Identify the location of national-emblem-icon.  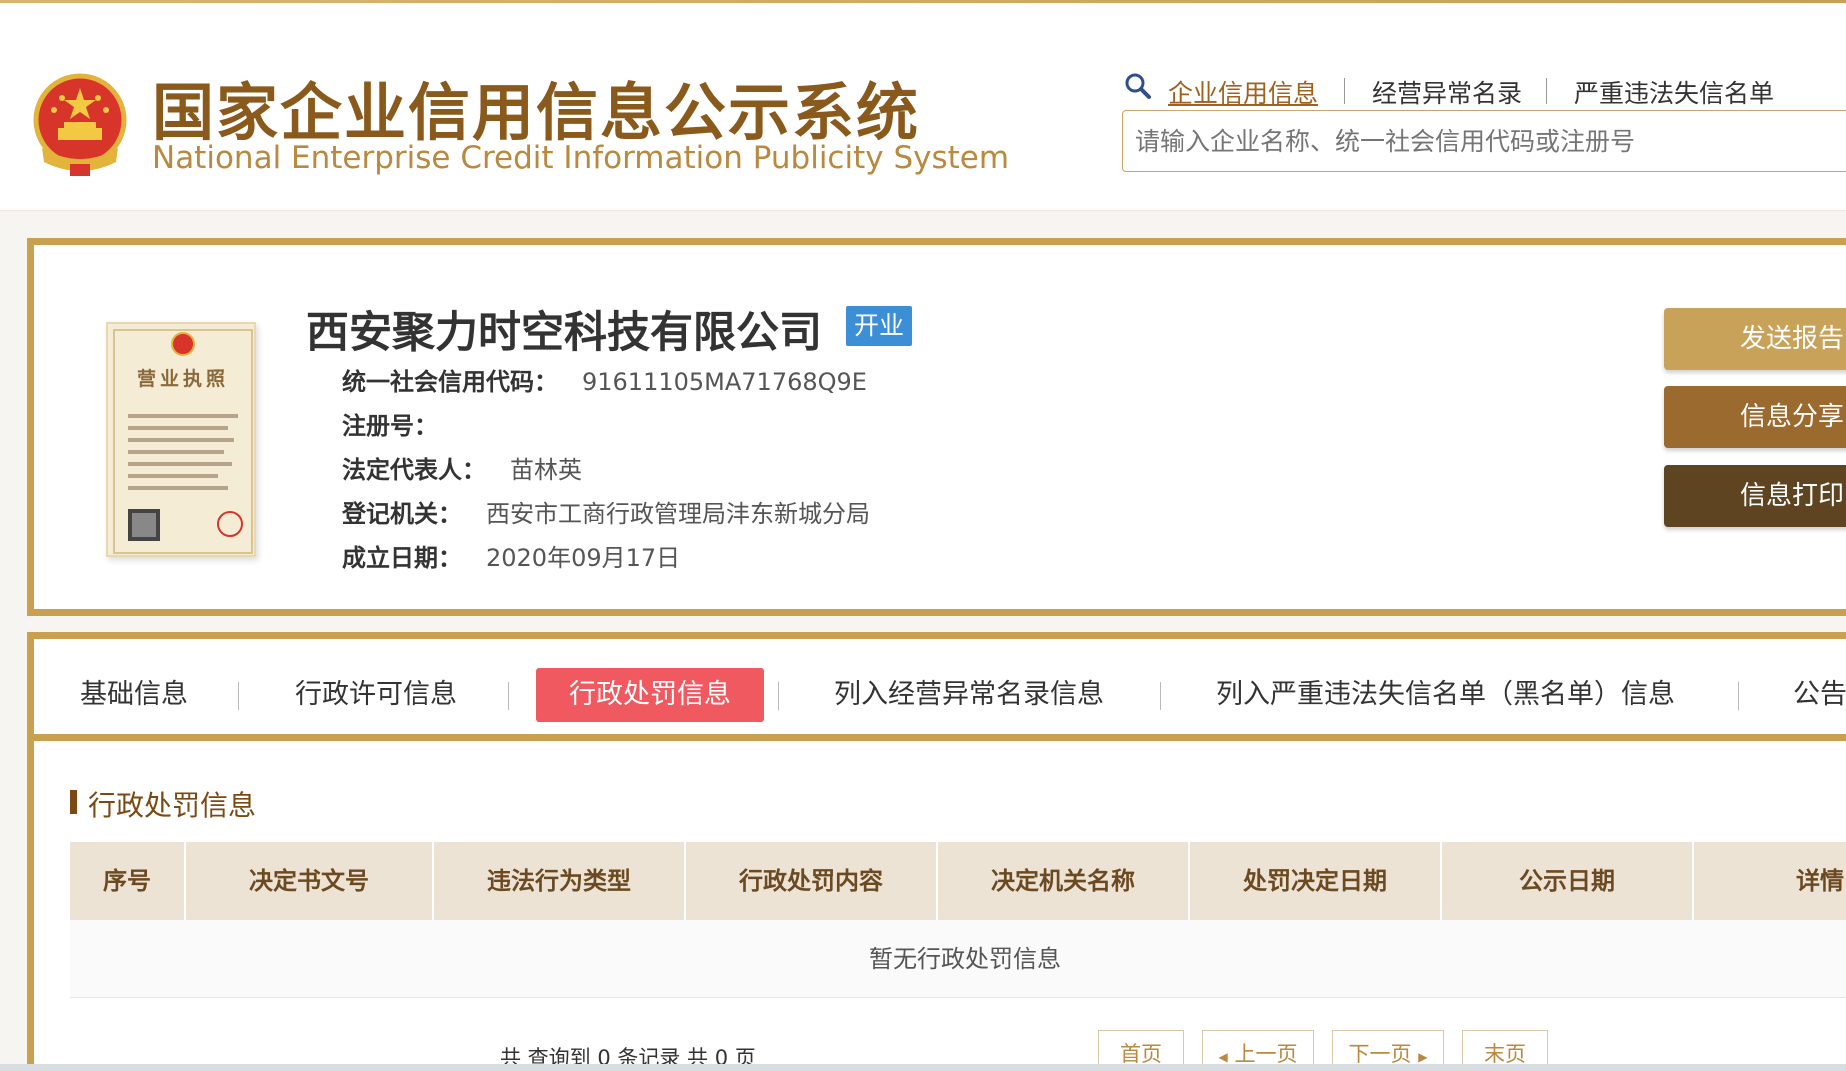
(80, 124).